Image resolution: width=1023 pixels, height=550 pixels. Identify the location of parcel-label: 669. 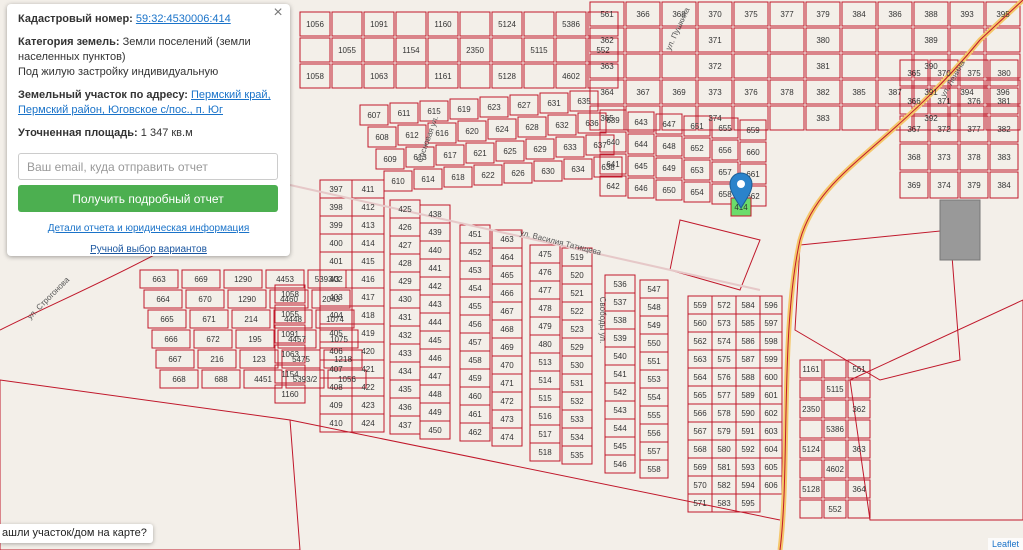
(201, 279).